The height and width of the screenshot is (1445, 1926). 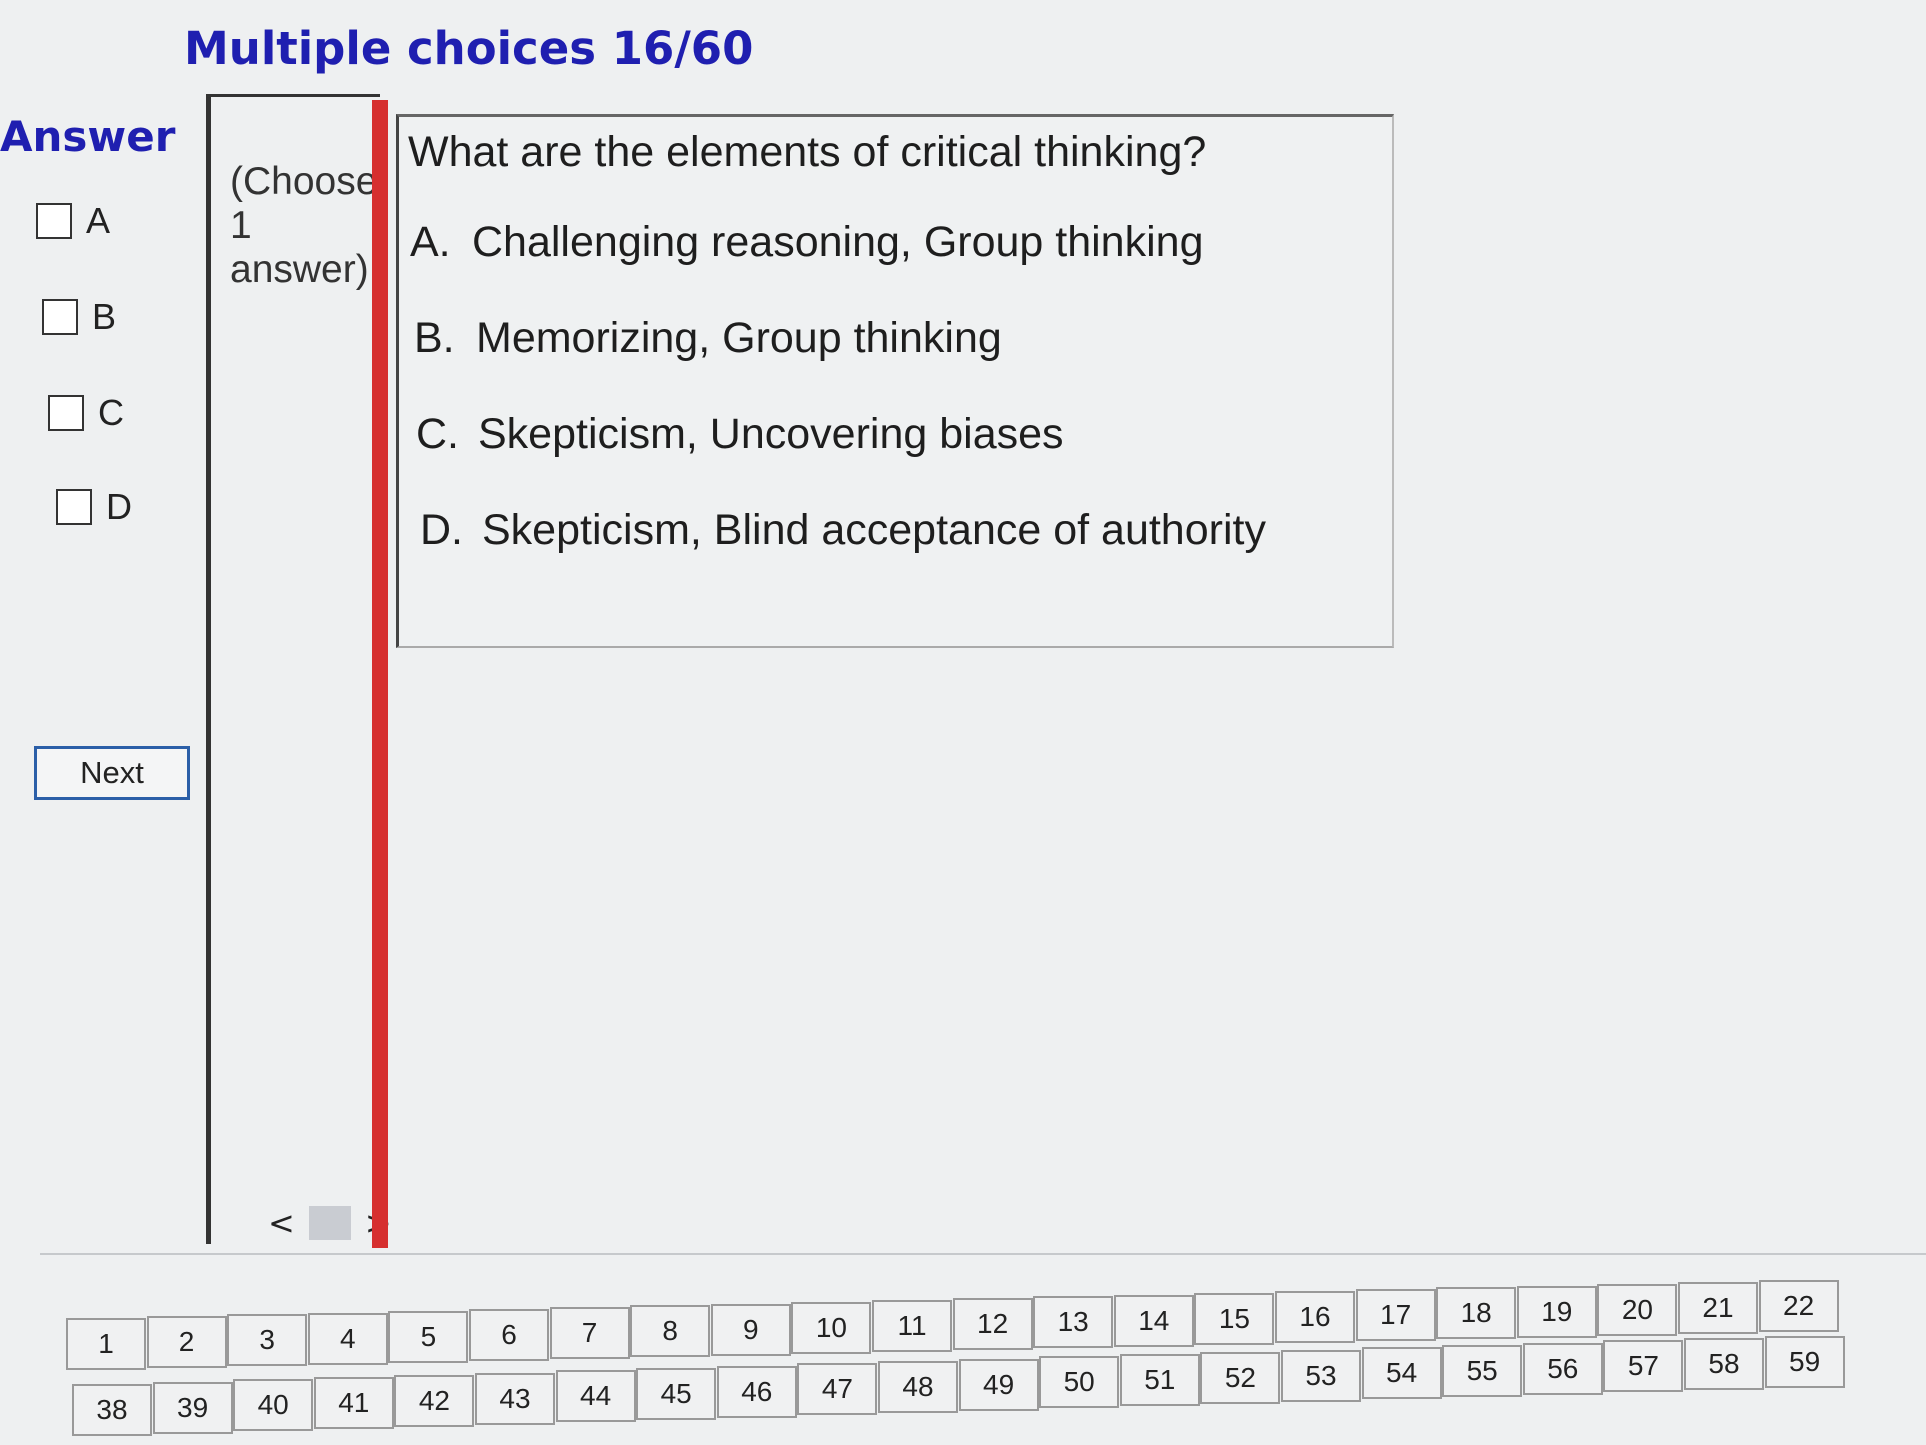 I want to click on option-text-c: Skepticism, Uncovering biases, so click(x=771, y=434).